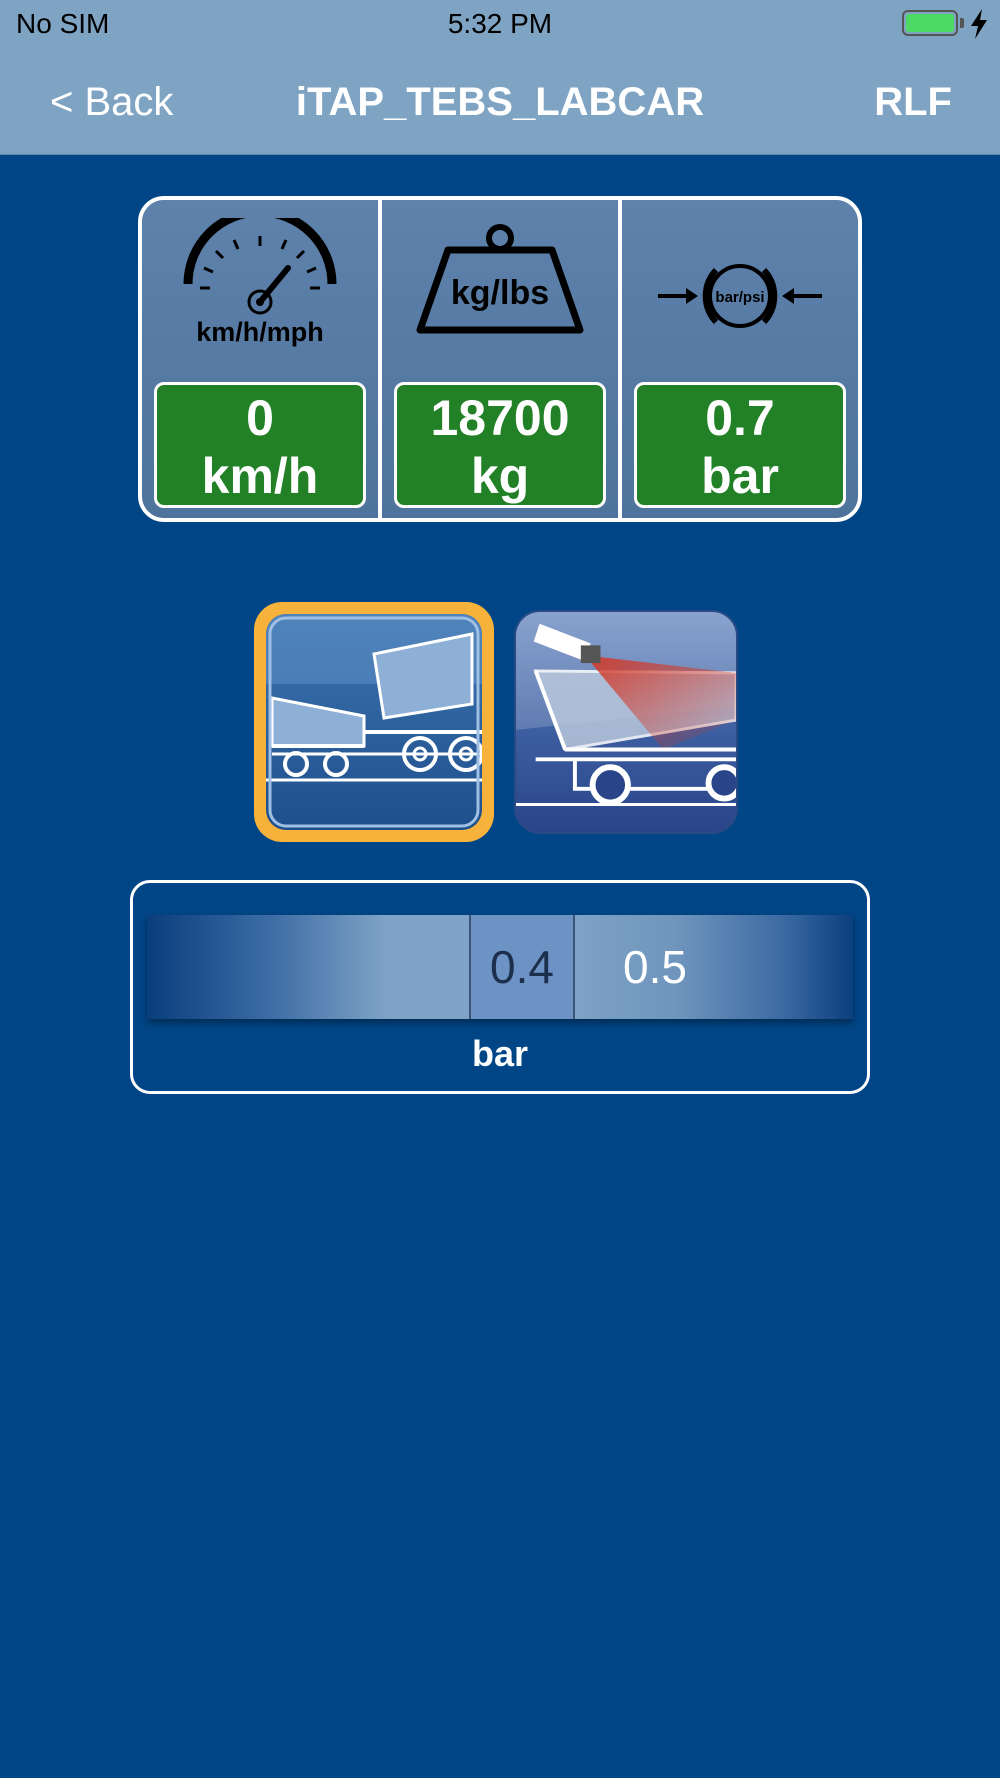  Describe the element at coordinates (740, 476) in the screenshot. I see `pressure-unit: bar` at that location.